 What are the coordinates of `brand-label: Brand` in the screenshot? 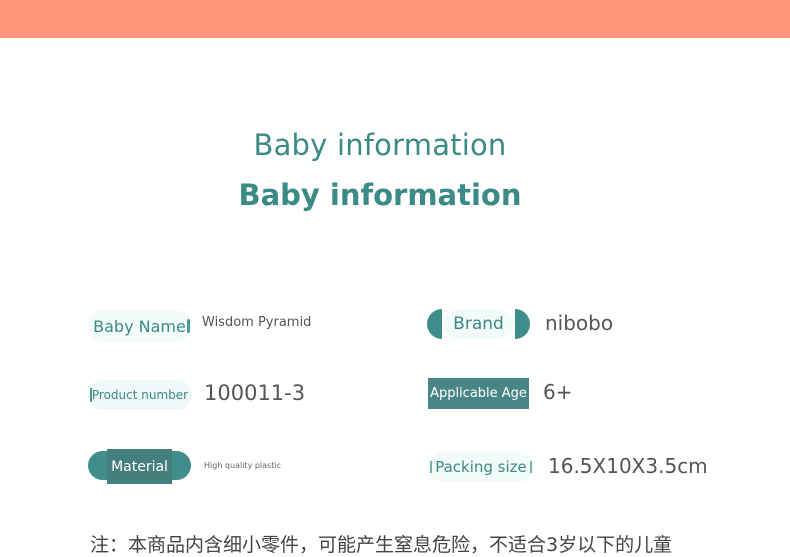 It's located at (478, 324).